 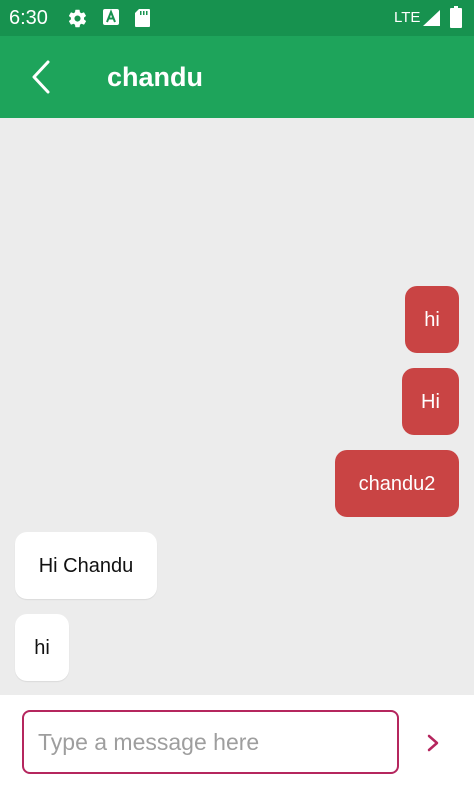 I want to click on message-bubble-received: Hi Chandu, so click(x=86, y=565).